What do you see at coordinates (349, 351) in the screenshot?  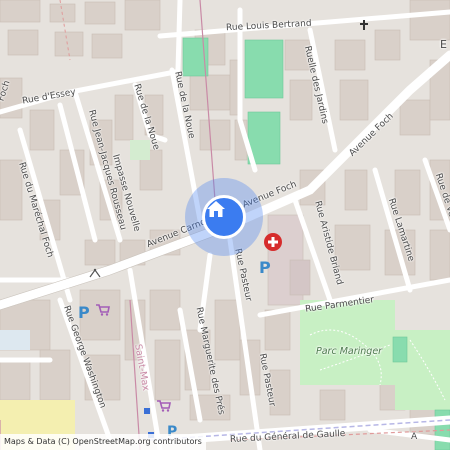 I see `park-label-parc-maringer: Parc Maringer` at bounding box center [349, 351].